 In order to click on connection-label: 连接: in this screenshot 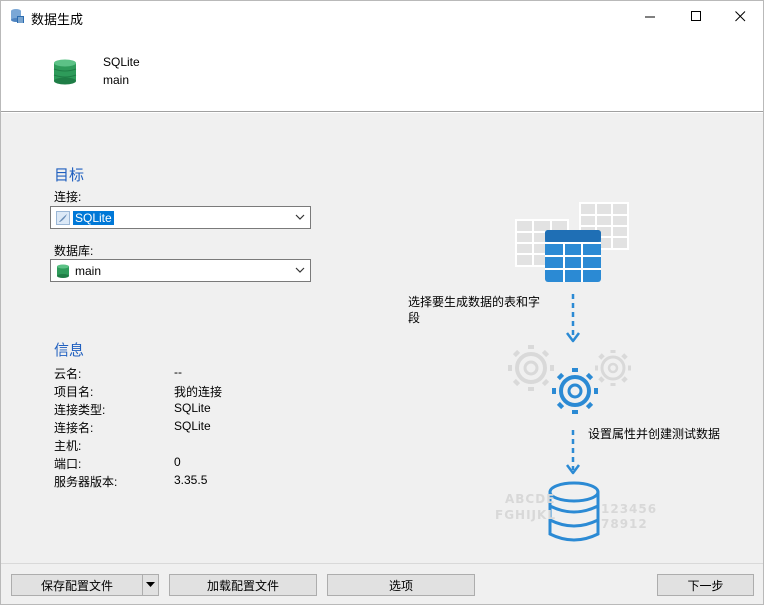, I will do `click(68, 197)`.